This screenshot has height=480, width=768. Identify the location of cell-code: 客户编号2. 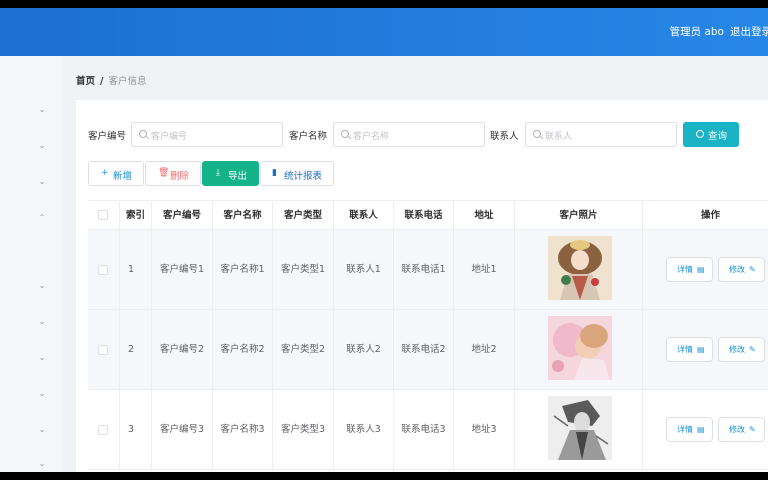
(182, 350).